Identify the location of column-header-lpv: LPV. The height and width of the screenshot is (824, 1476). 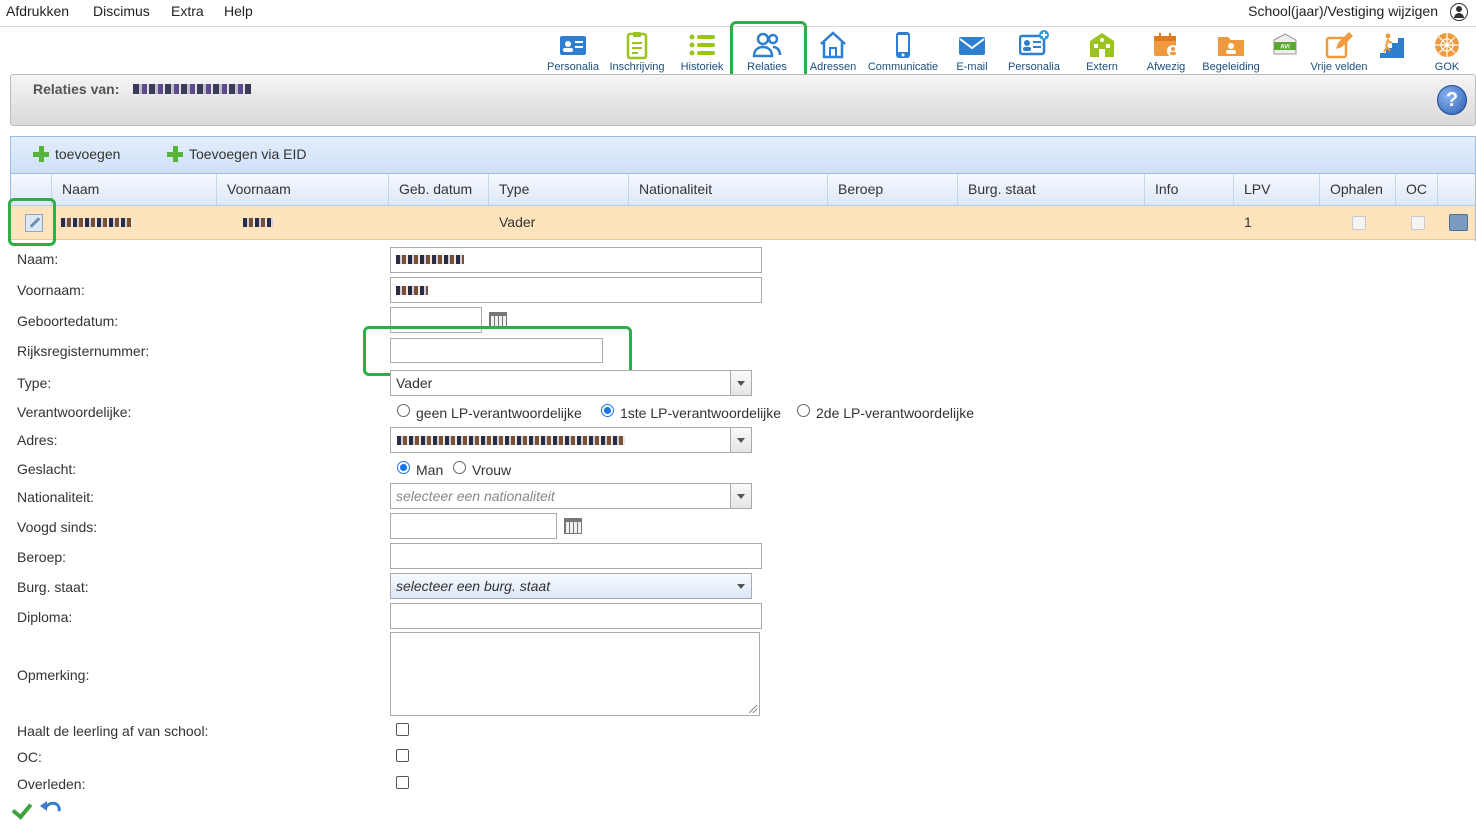
(1277, 189).